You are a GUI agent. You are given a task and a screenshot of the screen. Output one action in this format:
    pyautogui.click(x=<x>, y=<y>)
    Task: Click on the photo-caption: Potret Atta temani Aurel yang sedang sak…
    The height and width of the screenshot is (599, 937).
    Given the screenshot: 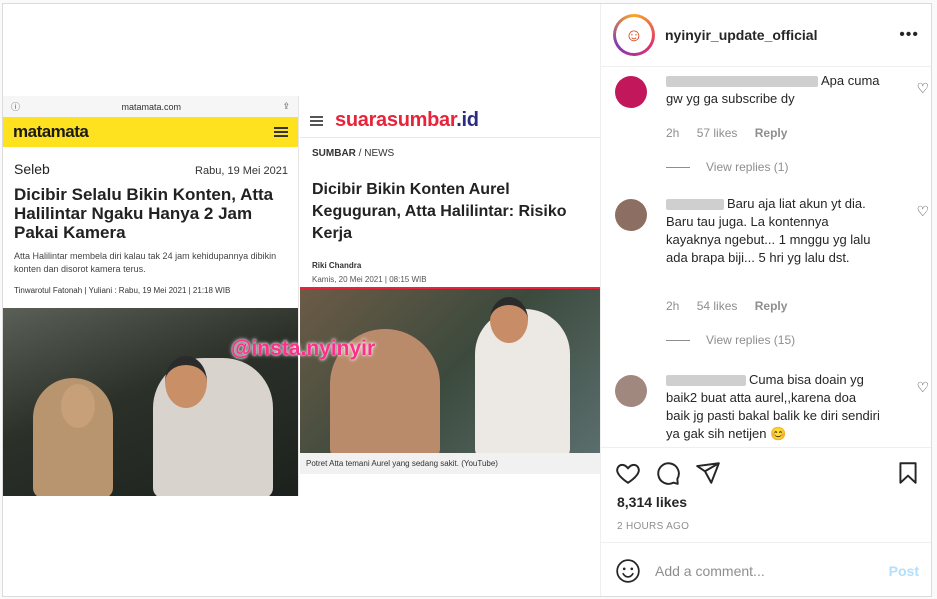 What is the action you would take?
    pyautogui.click(x=450, y=463)
    